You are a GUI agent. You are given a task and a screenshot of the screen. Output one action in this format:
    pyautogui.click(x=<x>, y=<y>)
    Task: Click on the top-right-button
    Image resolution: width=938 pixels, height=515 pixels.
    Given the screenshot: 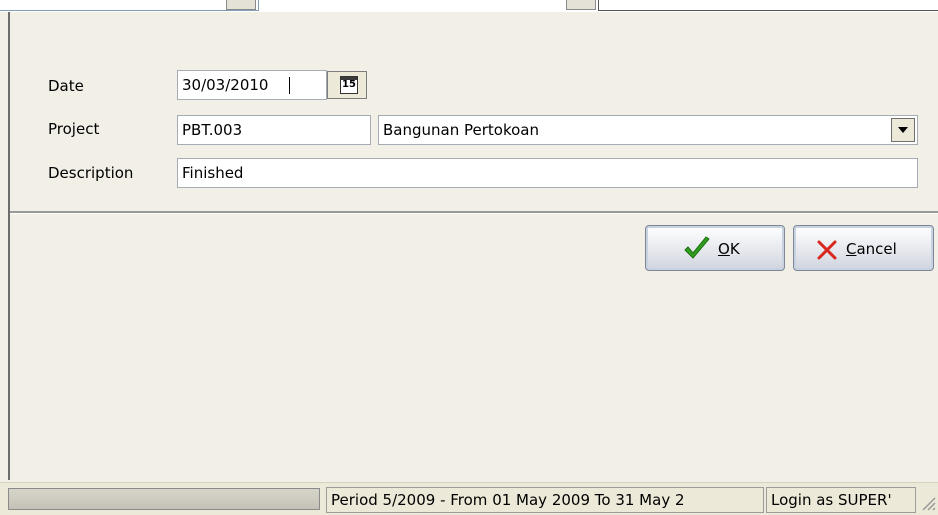 What is the action you would take?
    pyautogui.click(x=581, y=5)
    